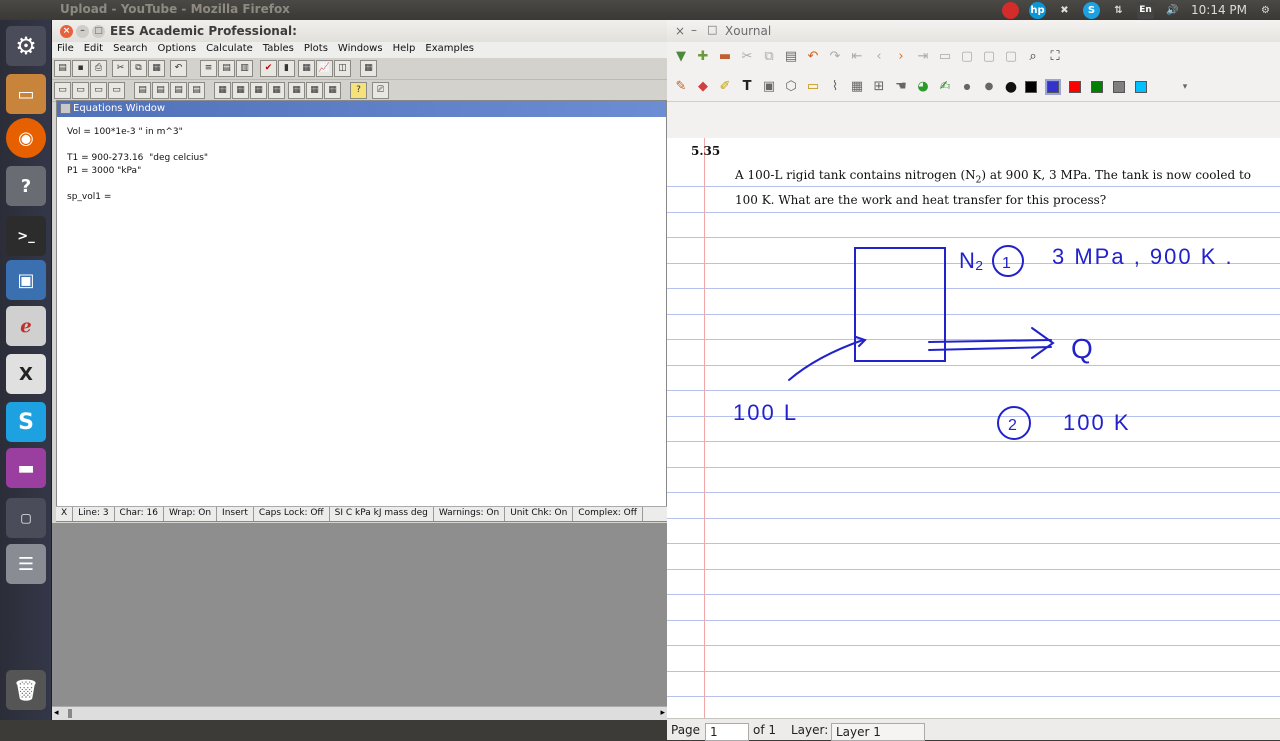 Image resolution: width=1280 pixels, height=741 pixels. What do you see at coordinates (196, 90) in the screenshot?
I see `integral-table-icon: ▤` at bounding box center [196, 90].